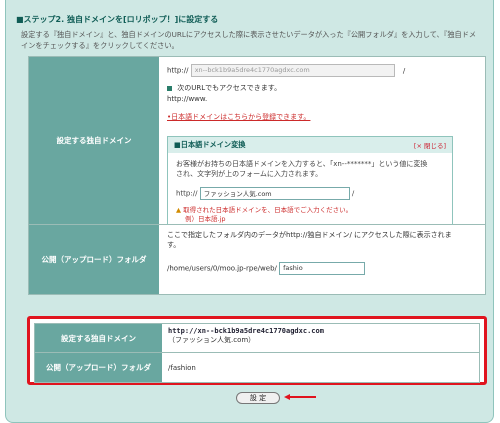  What do you see at coordinates (117, 19) in the screenshot?
I see `step-title: ■ステップ2. 独自ドメインを[ロリポップ！]に設定する` at bounding box center [117, 19].